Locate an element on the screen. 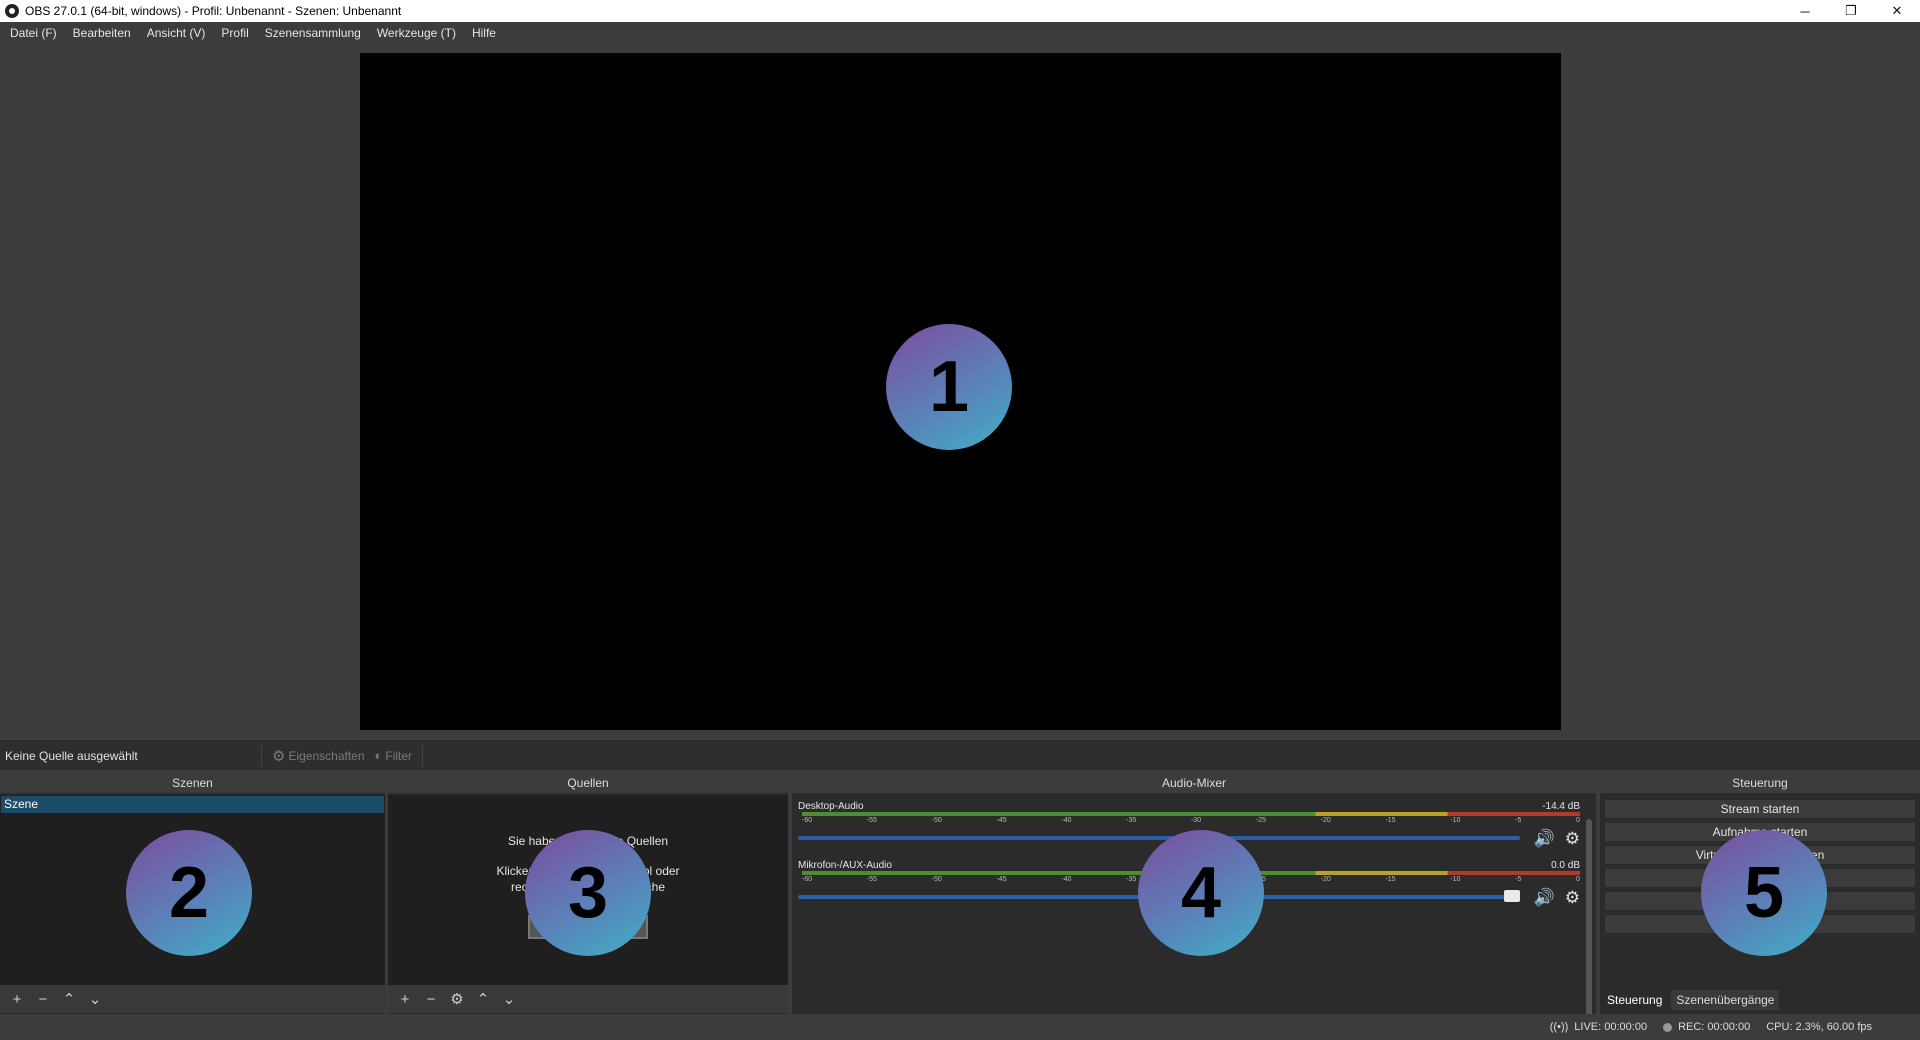 The width and height of the screenshot is (1920, 1040). volume-fader is located at coordinates (1159, 838).